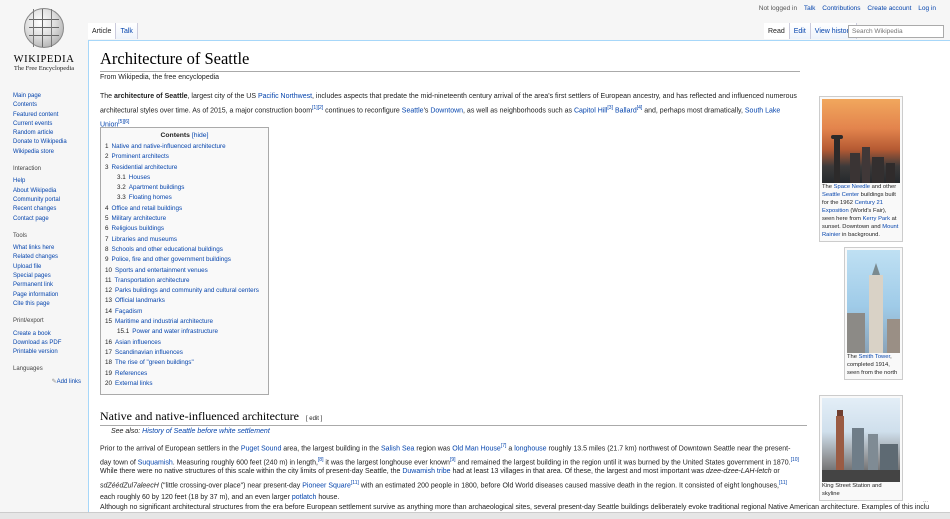 The width and height of the screenshot is (950, 519). Describe the element at coordinates (200, 135) in the screenshot. I see `toc-hide-toggle: [hide]` at that location.